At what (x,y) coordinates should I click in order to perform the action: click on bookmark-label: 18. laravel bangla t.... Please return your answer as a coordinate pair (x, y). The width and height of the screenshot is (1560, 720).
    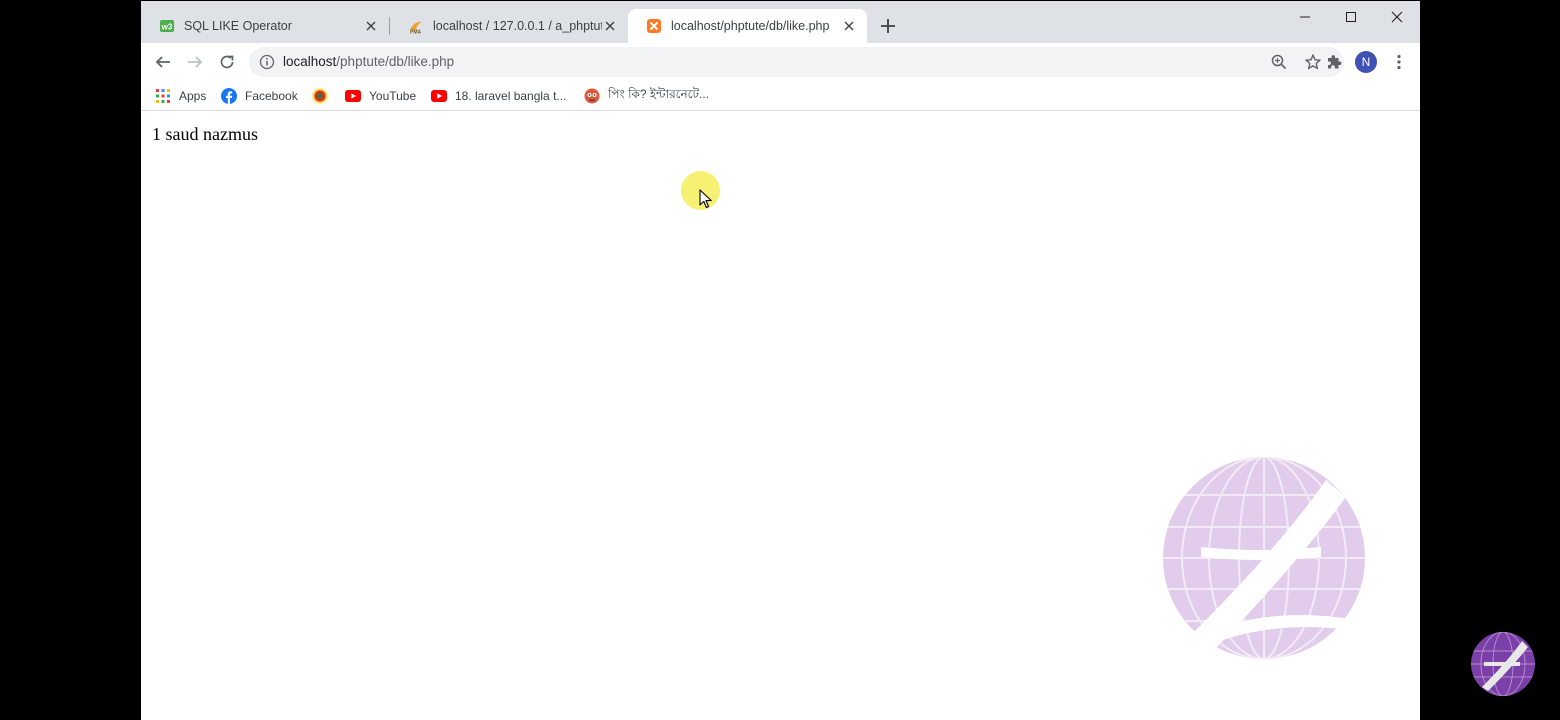
    Looking at the image, I should click on (511, 96).